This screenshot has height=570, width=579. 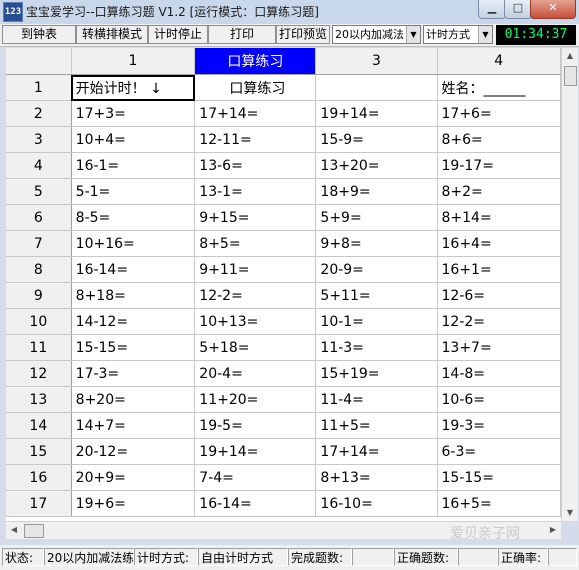 What do you see at coordinates (133, 165) in the screenshot?
I see `problem-cell: 16-1=` at bounding box center [133, 165].